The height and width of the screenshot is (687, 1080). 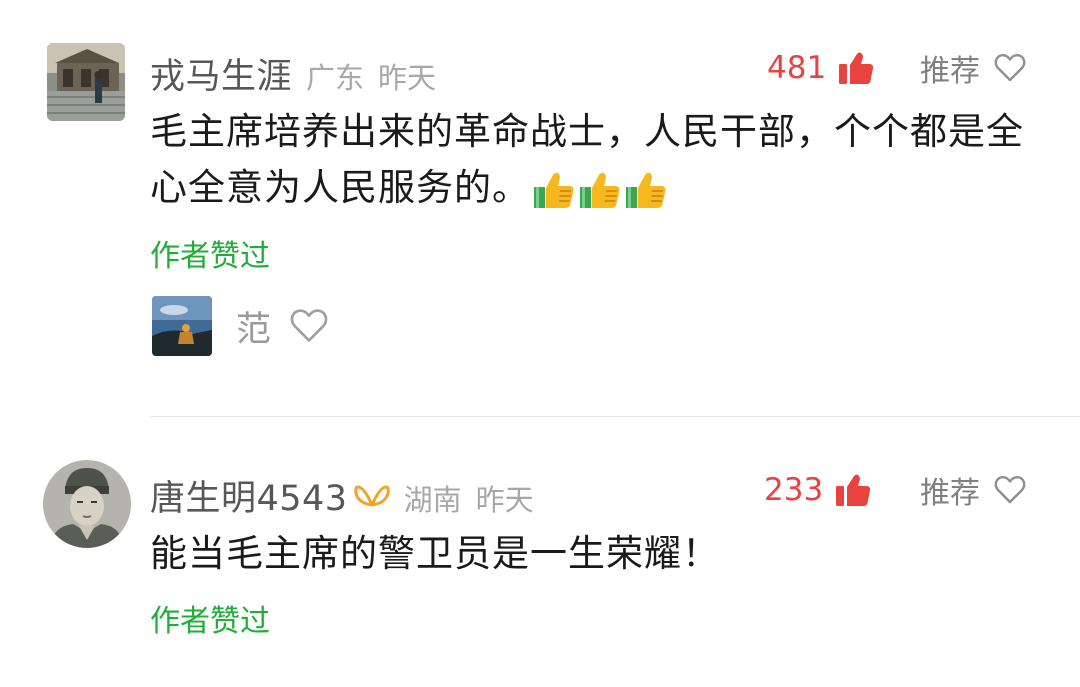 I want to click on reply-username: 范, so click(x=253, y=326).